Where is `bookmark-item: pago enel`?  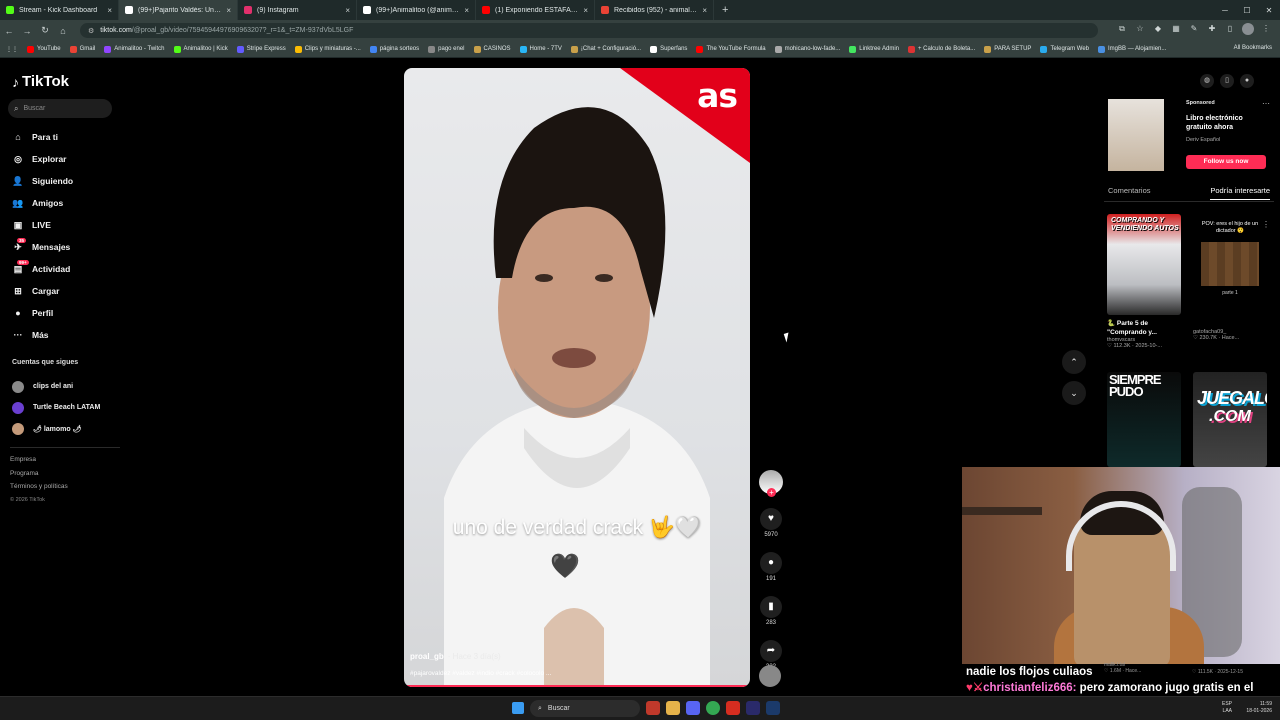 bookmark-item: pago enel is located at coordinates (446, 49).